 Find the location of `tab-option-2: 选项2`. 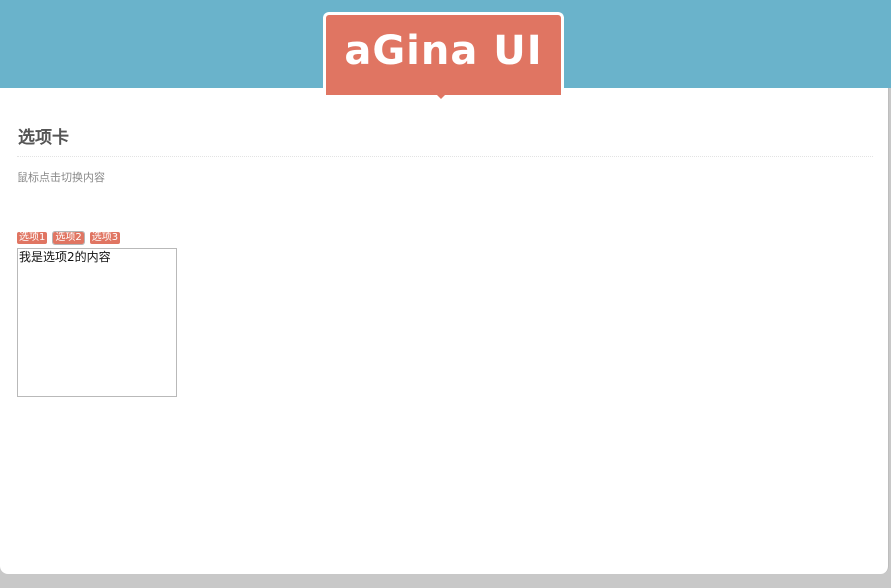

tab-option-2: 选项2 is located at coordinates (68, 238).